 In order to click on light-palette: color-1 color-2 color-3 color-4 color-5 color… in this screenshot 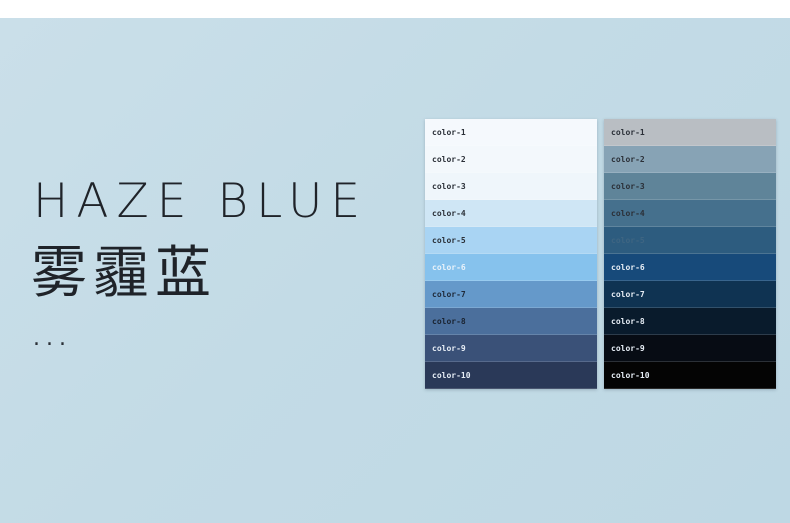, I will do `click(511, 254)`.